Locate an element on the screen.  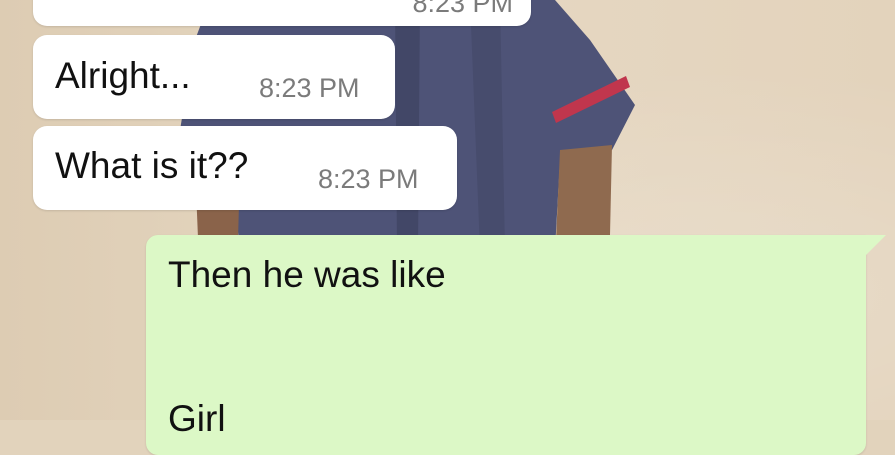
incoming-message-bubble: Alright... 8:23 PM is located at coordinates (214, 77).